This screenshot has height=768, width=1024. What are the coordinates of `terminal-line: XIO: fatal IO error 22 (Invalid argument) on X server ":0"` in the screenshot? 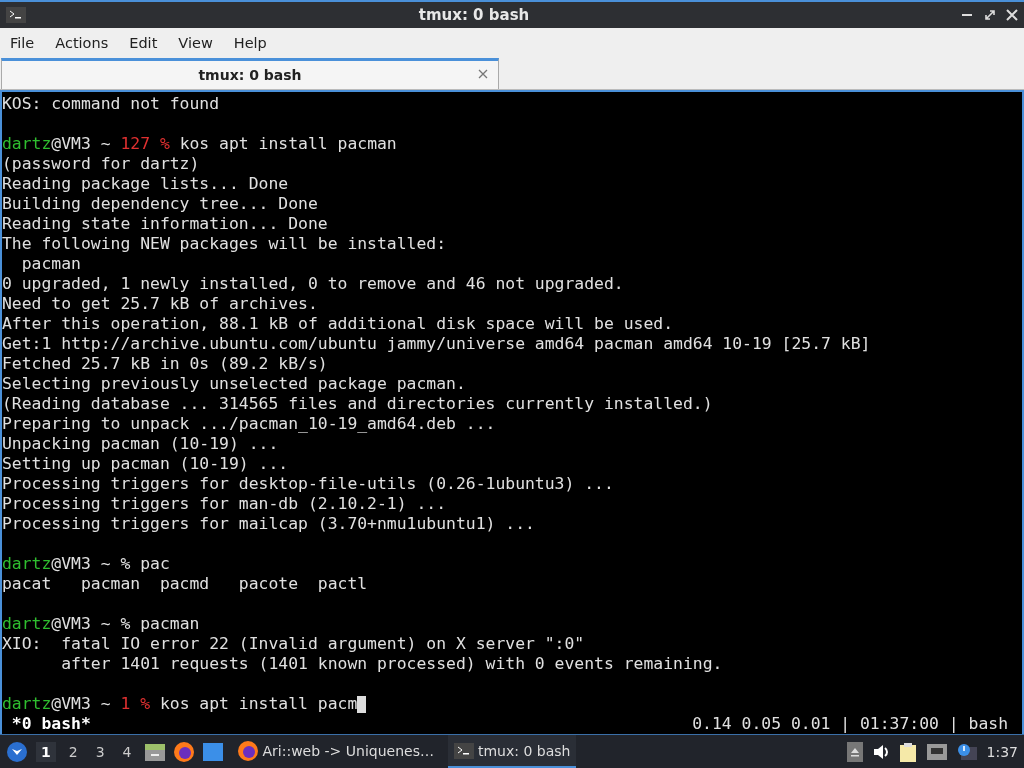 It's located at (293, 643).